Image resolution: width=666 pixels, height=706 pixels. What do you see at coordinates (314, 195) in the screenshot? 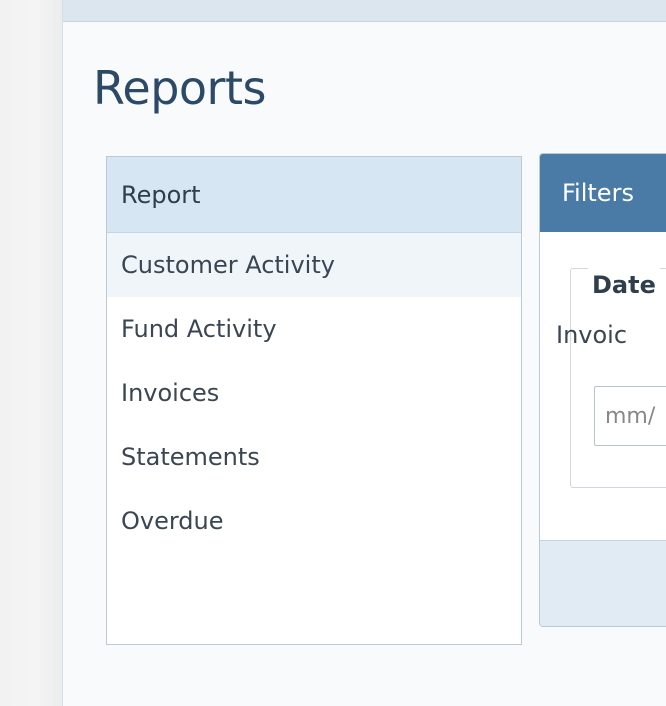
I see `report-list-header: Report` at bounding box center [314, 195].